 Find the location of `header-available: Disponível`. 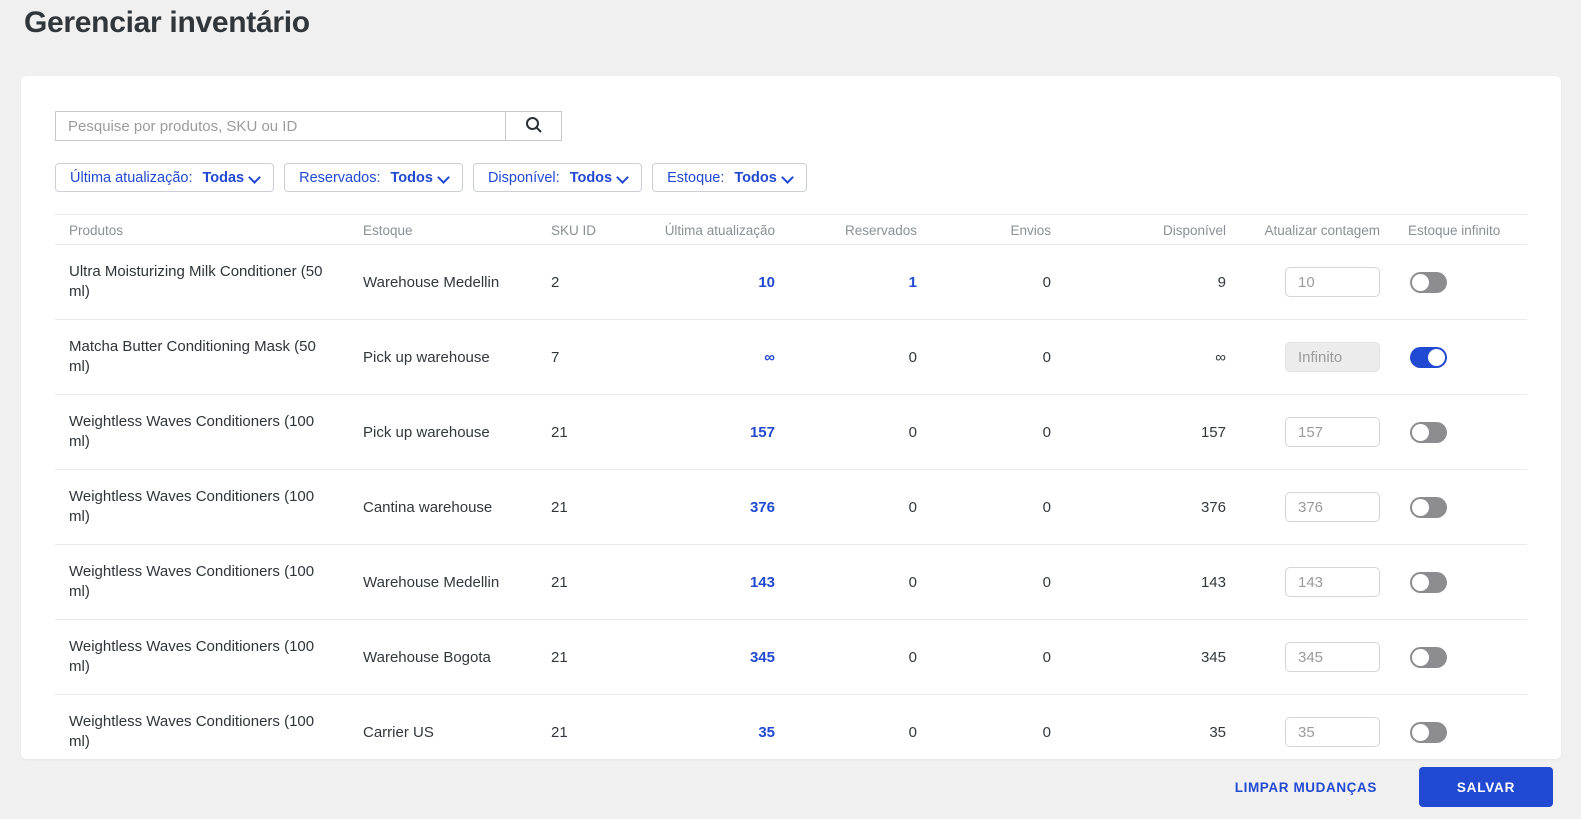

header-available: Disponível is located at coordinates (1194, 230).